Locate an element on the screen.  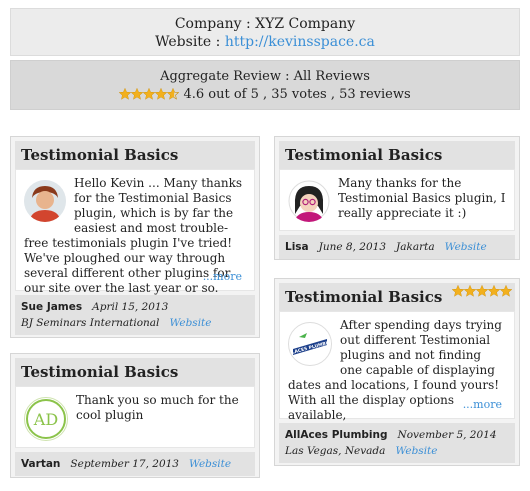
aggregate-title: Aggregate Review : All Reviews is located at coordinates (265, 76).